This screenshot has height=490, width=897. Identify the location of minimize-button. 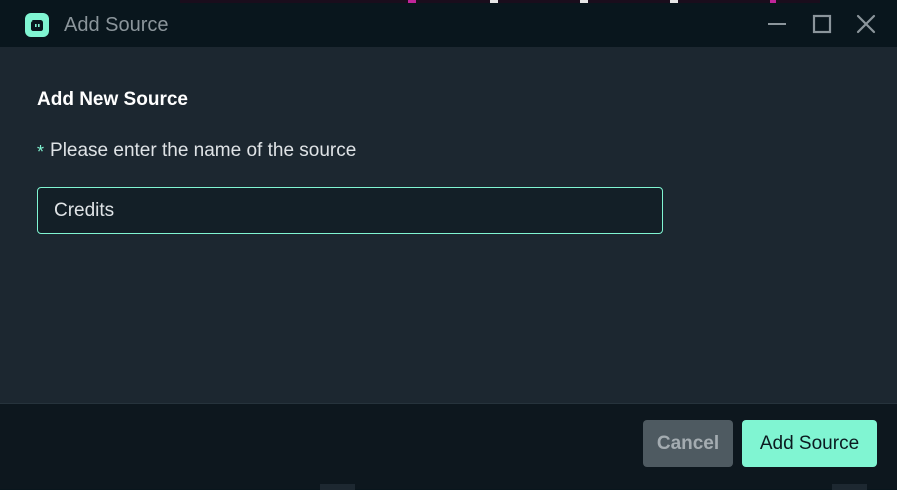
(777, 24).